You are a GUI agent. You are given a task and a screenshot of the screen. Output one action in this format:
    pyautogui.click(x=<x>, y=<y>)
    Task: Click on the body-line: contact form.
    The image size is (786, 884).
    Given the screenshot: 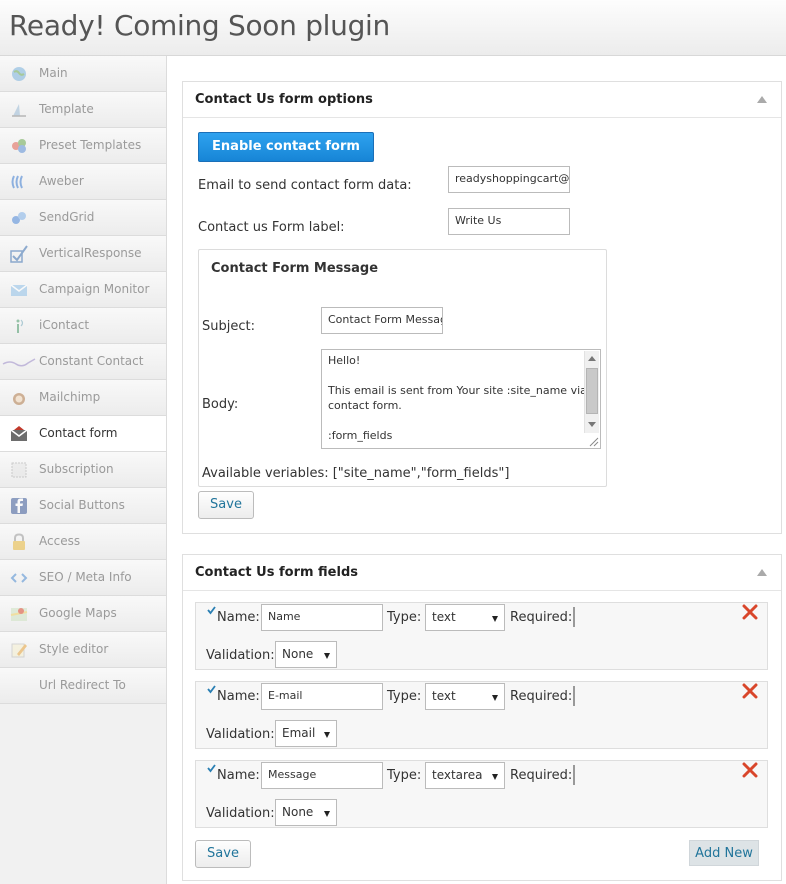 What is the action you would take?
    pyautogui.click(x=365, y=405)
    